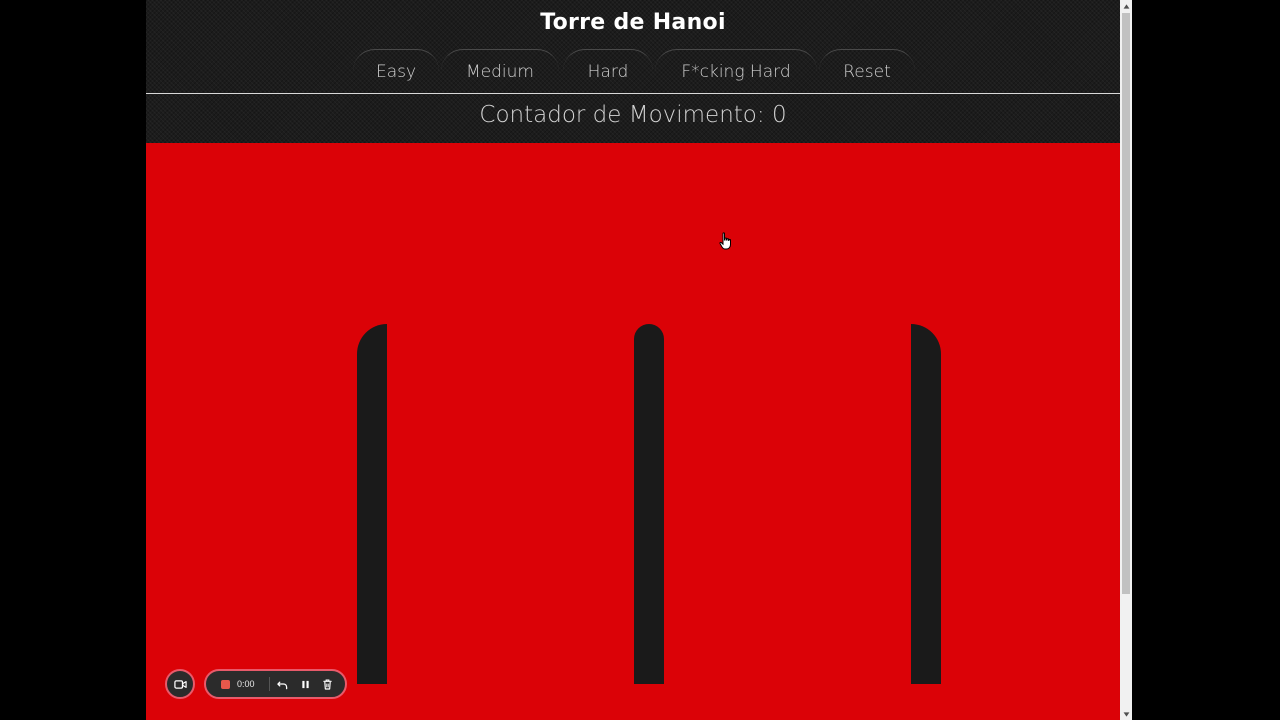 The height and width of the screenshot is (720, 1280). I want to click on hard-button: Hard, so click(608, 70).